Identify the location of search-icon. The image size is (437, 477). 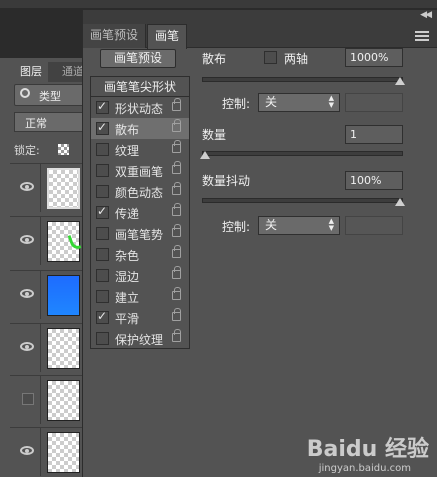
(25, 93).